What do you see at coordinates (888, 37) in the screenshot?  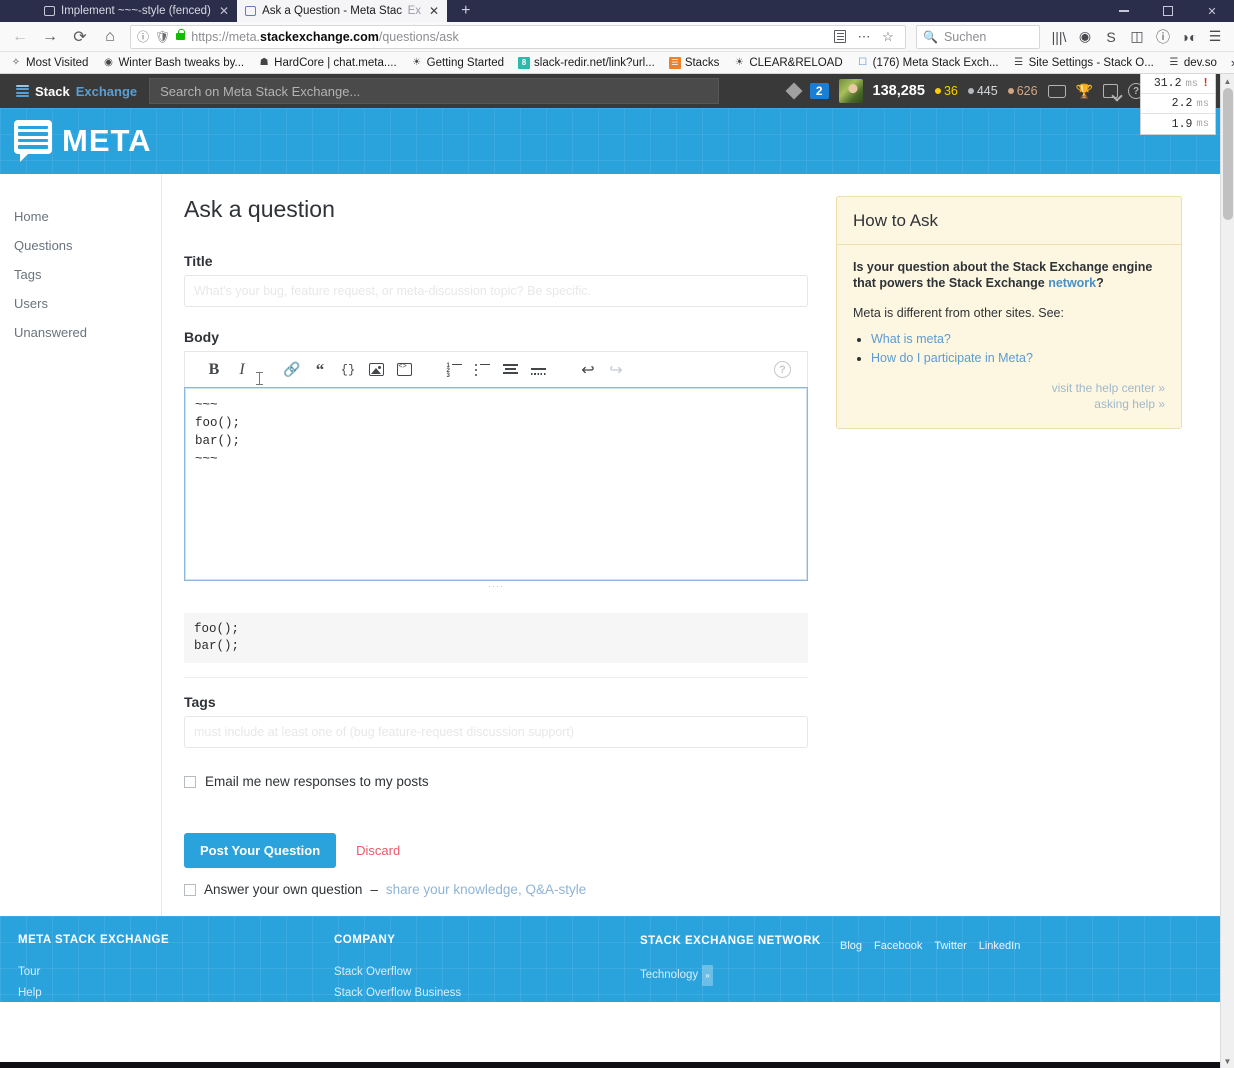 I see `bookmark-star-icon: ☆` at bounding box center [888, 37].